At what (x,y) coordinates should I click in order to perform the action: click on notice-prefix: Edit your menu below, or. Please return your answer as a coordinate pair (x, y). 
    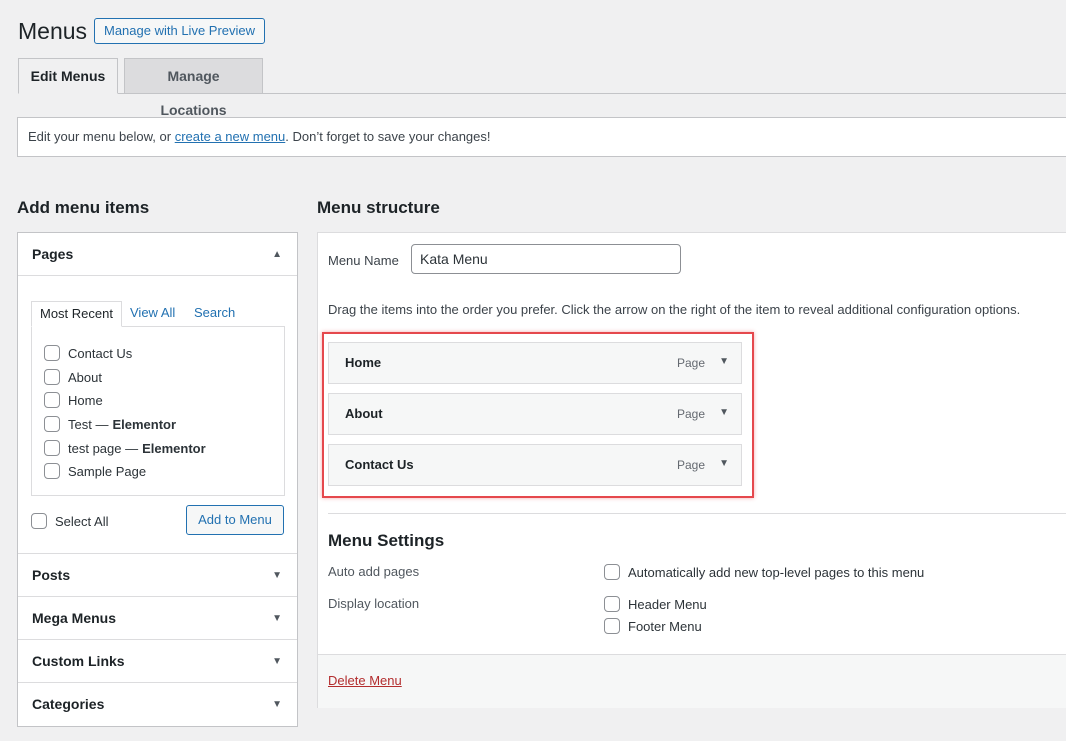
    Looking at the image, I should click on (101, 136).